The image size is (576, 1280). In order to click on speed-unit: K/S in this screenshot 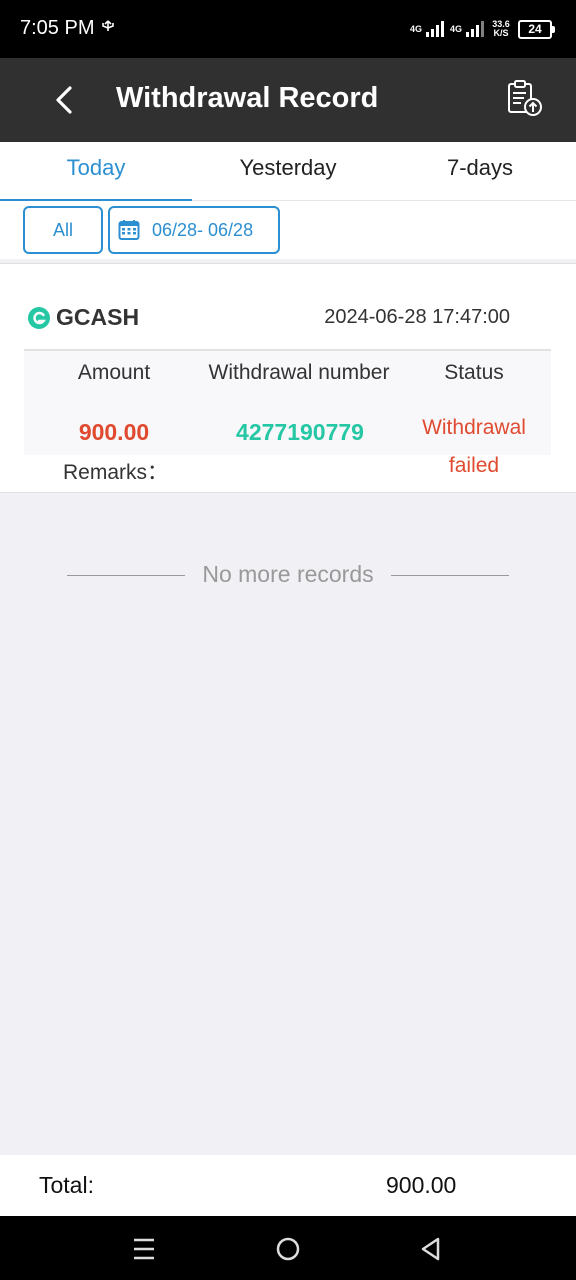, I will do `click(501, 33)`.